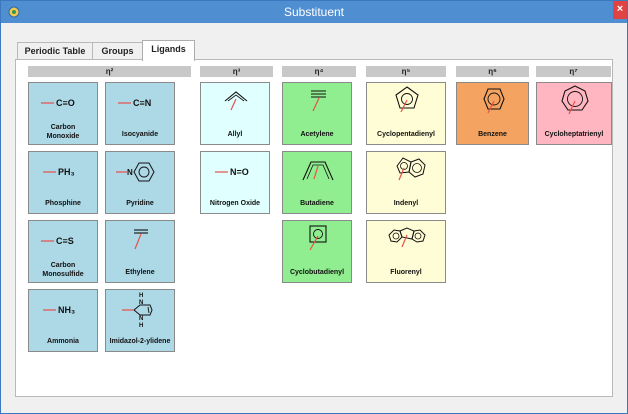 The width and height of the screenshot is (628, 414). What do you see at coordinates (620, 10) in the screenshot?
I see `close-button: ×` at bounding box center [620, 10].